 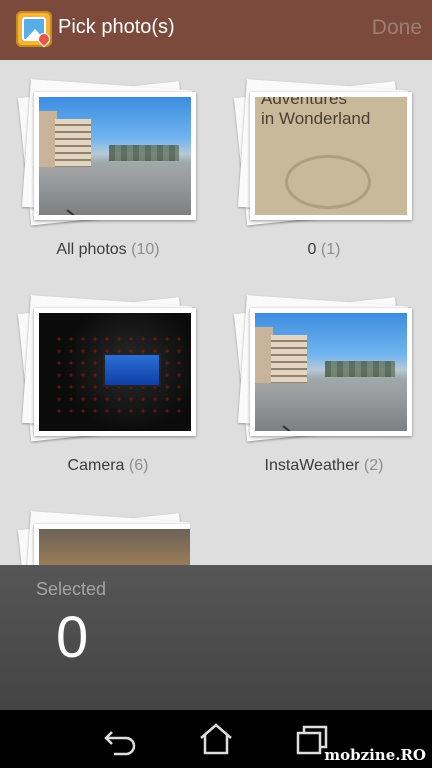 I want to click on thumbnail-text: Adventures, so click(x=304, y=102).